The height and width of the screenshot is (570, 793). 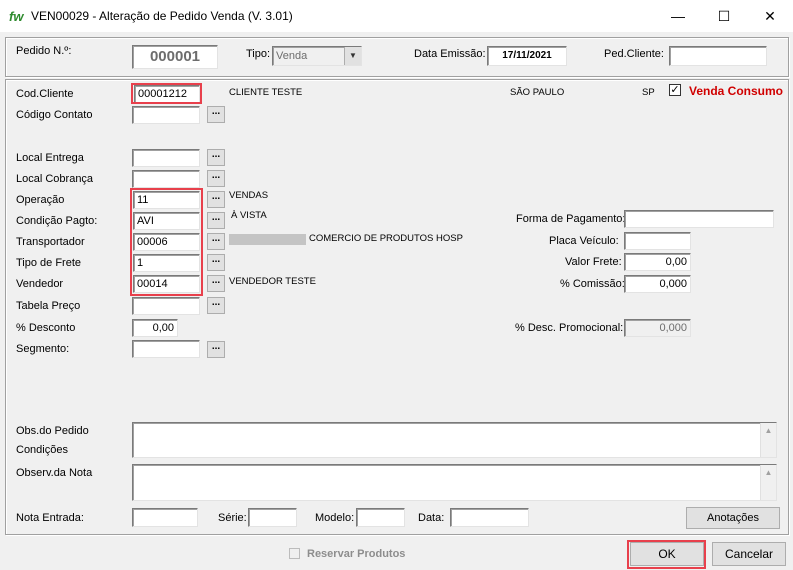 What do you see at coordinates (166, 221) in the screenshot?
I see `condicao-pagto-field: AVI` at bounding box center [166, 221].